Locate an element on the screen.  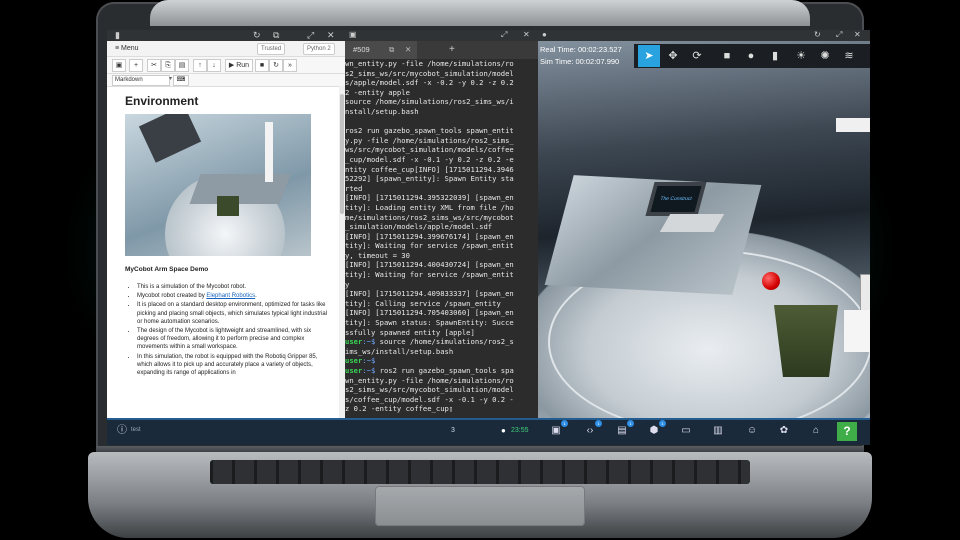
chair-shape is located at coordinates (170, 138).